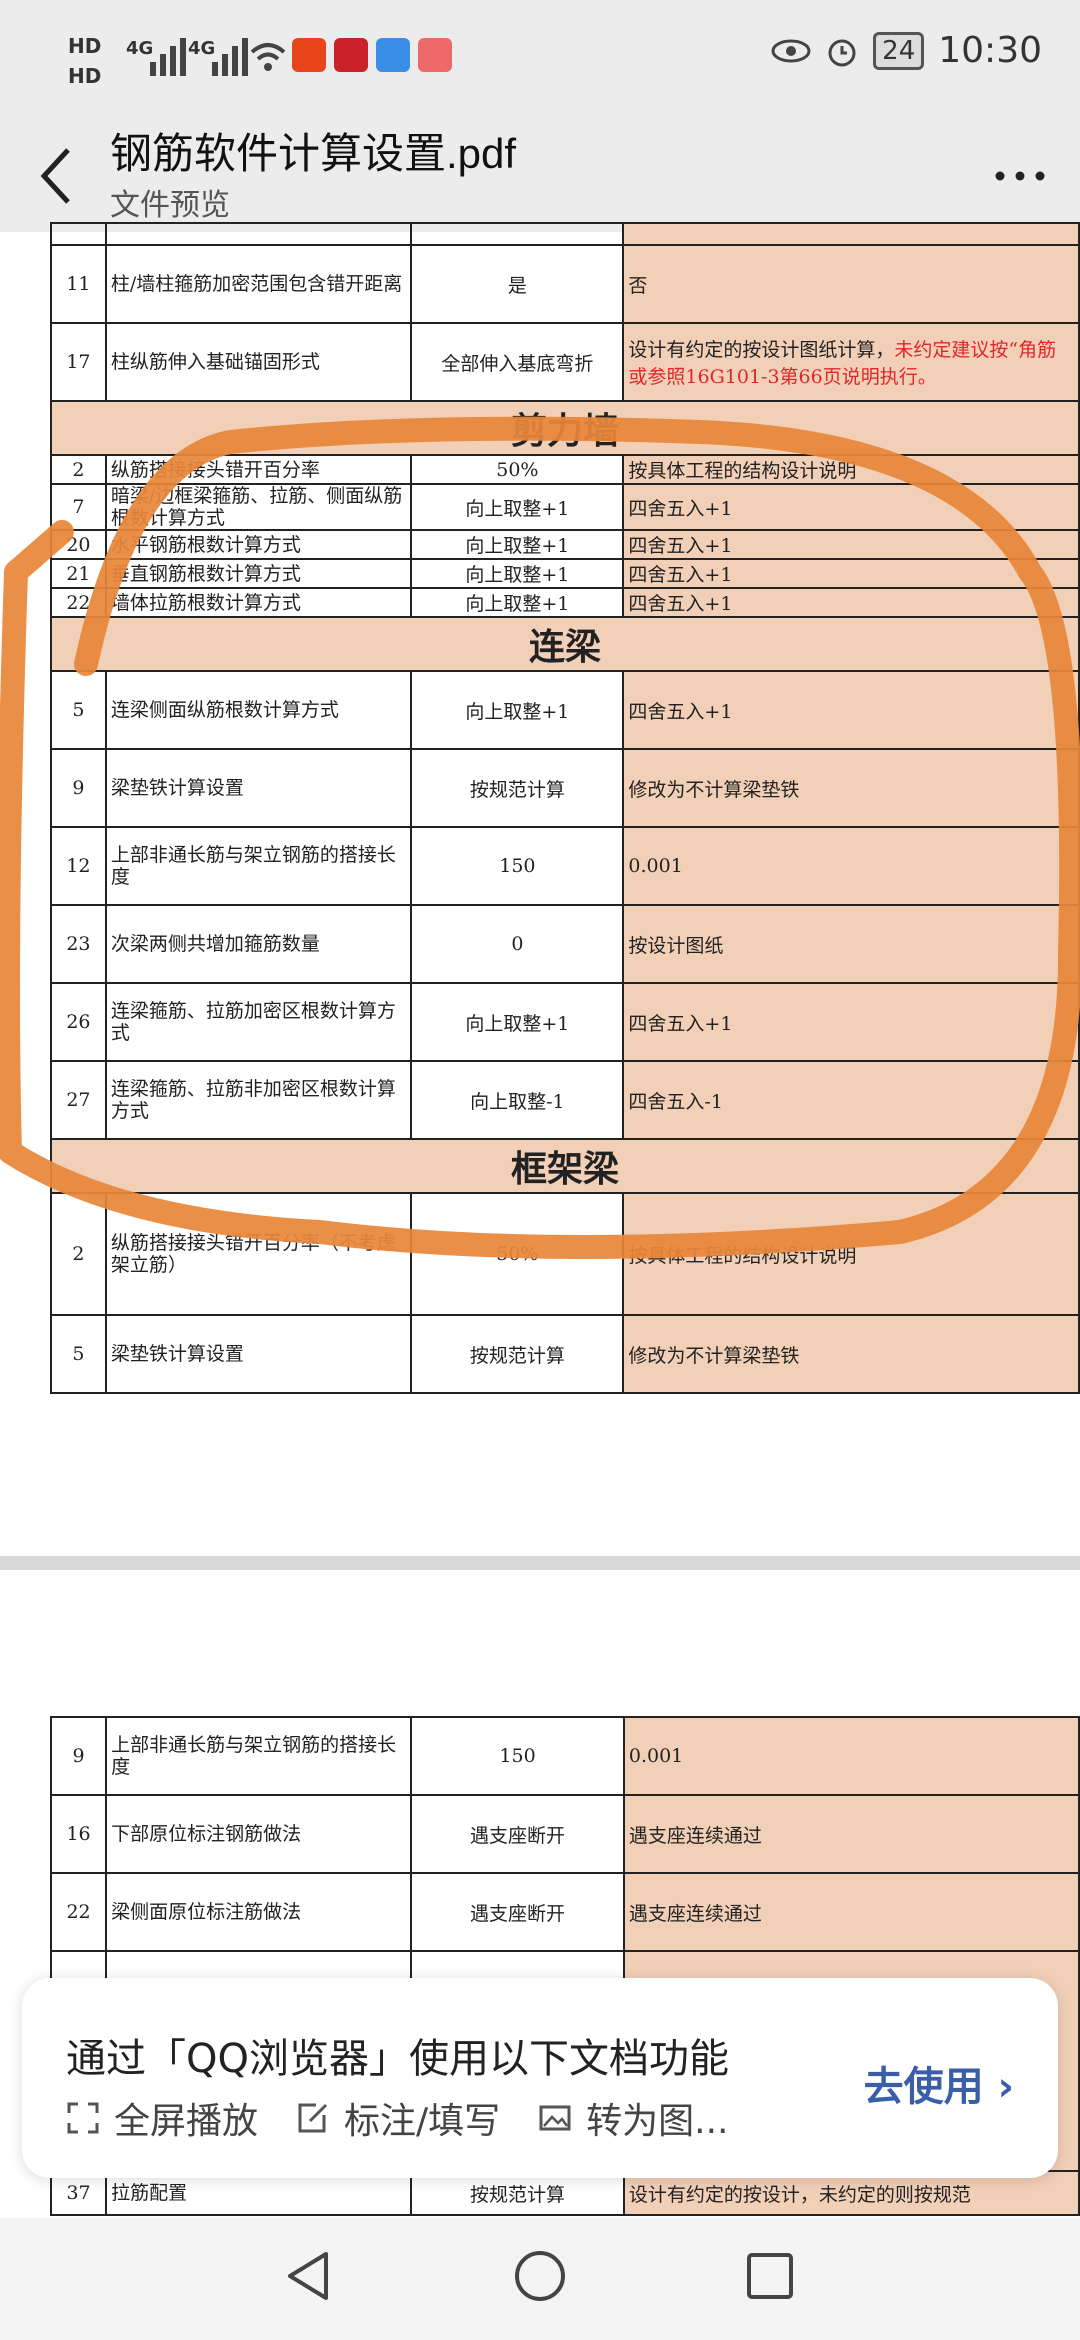 The image size is (1080, 2340). I want to click on chevron-right-icon: ›, so click(1005, 2087).